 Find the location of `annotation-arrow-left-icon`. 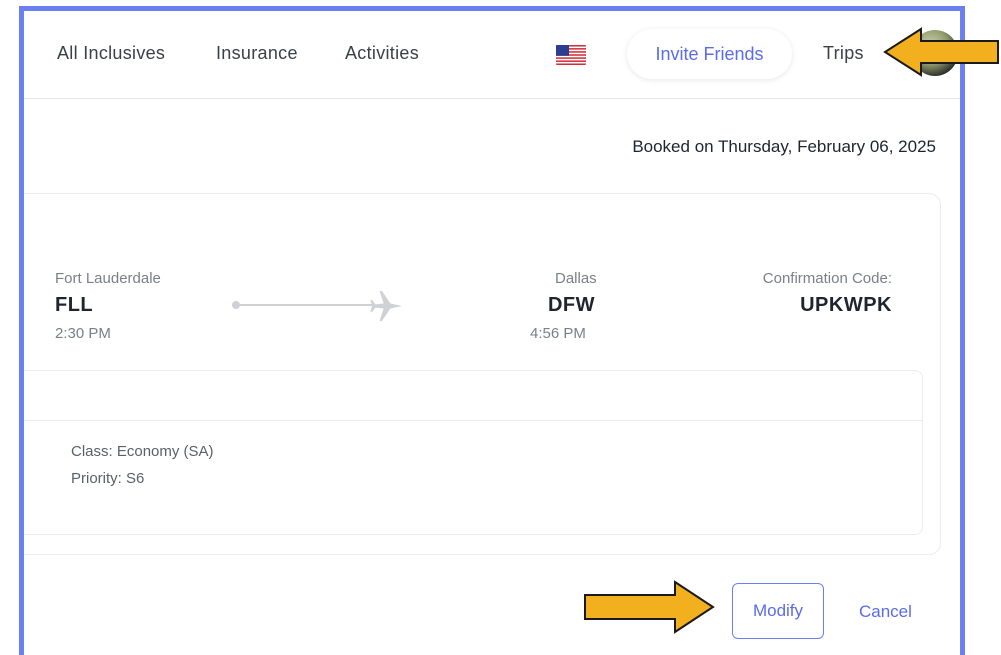

annotation-arrow-left-icon is located at coordinates (941, 52).